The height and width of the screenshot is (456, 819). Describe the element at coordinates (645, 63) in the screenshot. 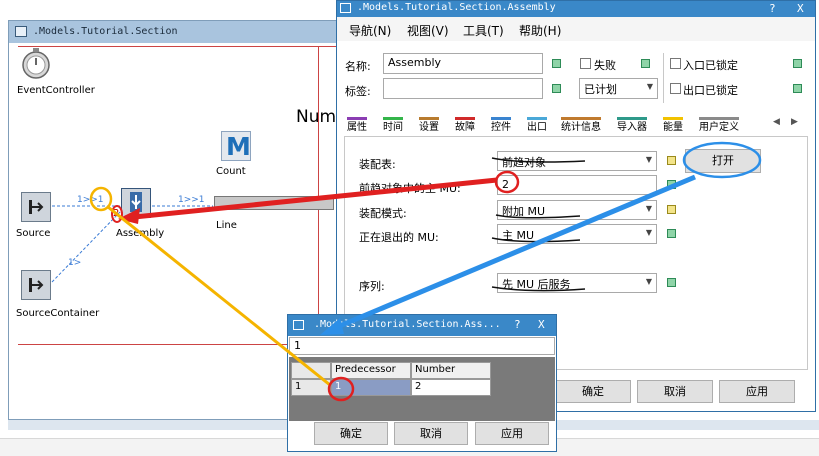

I see `failed-inherit-indicator` at that location.